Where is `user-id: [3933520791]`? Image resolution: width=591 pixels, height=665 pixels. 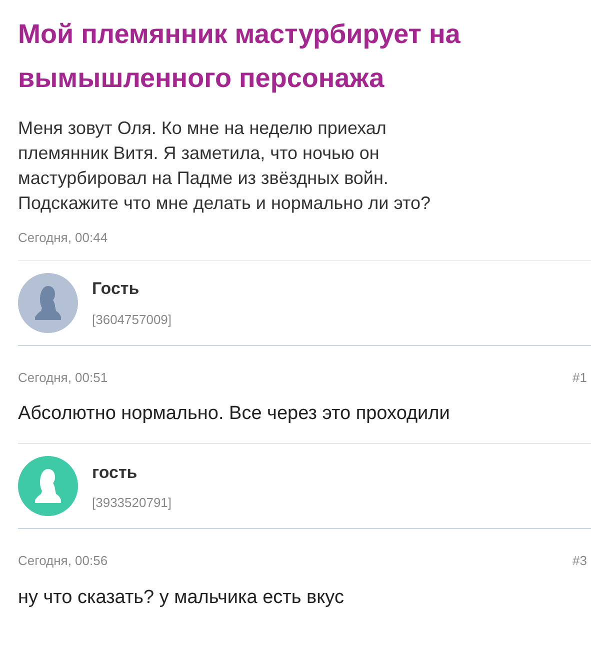
user-id: [3933520791] is located at coordinates (132, 503).